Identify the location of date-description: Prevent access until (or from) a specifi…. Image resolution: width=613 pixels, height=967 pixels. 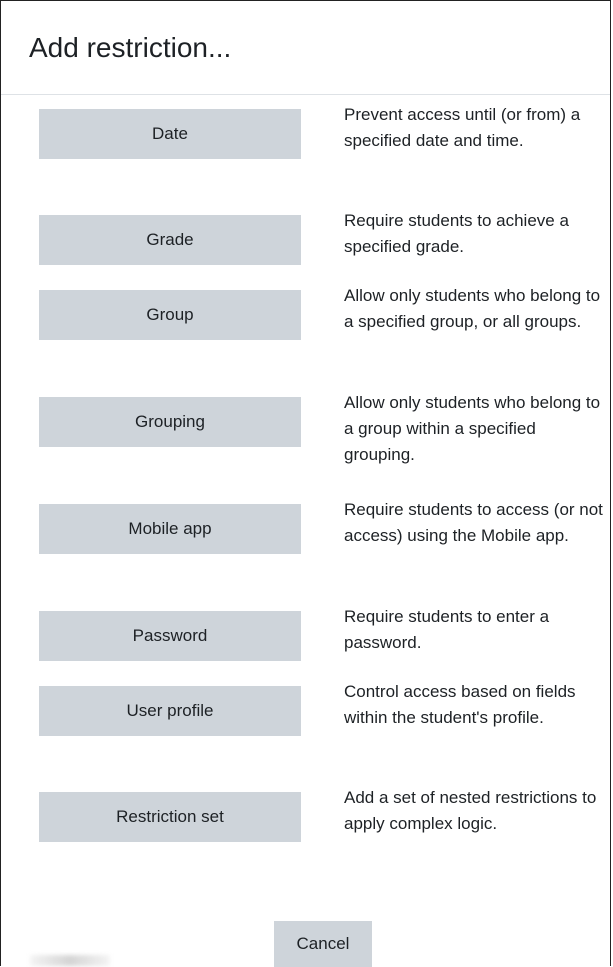
(462, 127).